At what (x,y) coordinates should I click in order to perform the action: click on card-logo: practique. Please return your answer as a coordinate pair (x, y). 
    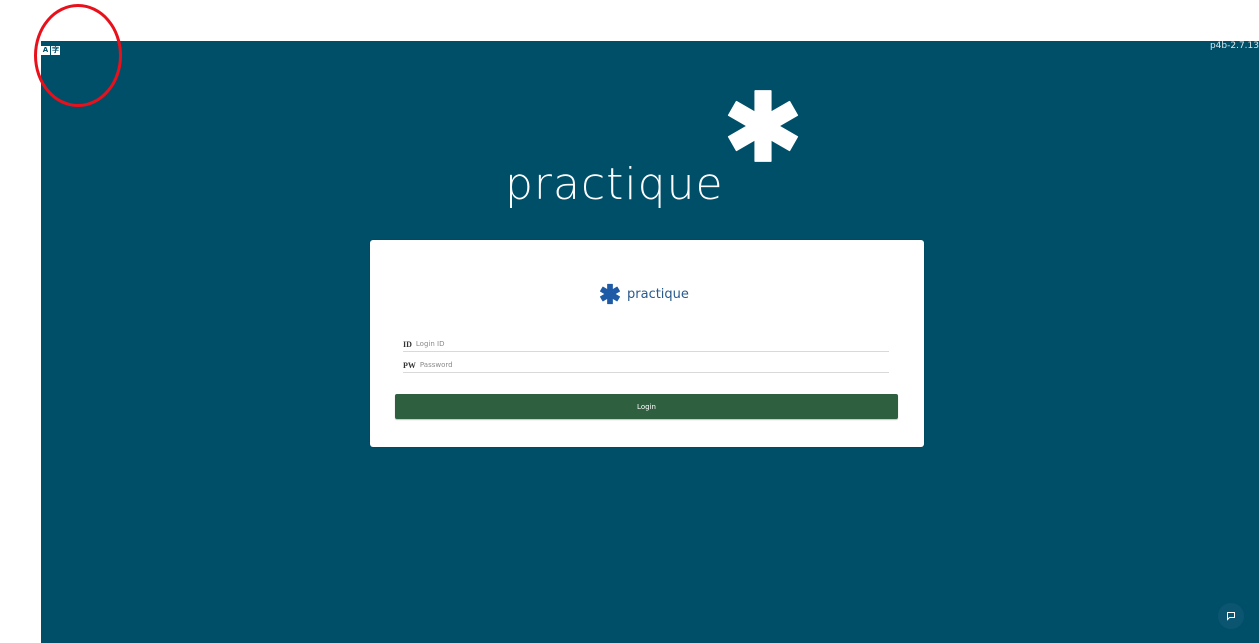
    Looking at the image, I should click on (644, 294).